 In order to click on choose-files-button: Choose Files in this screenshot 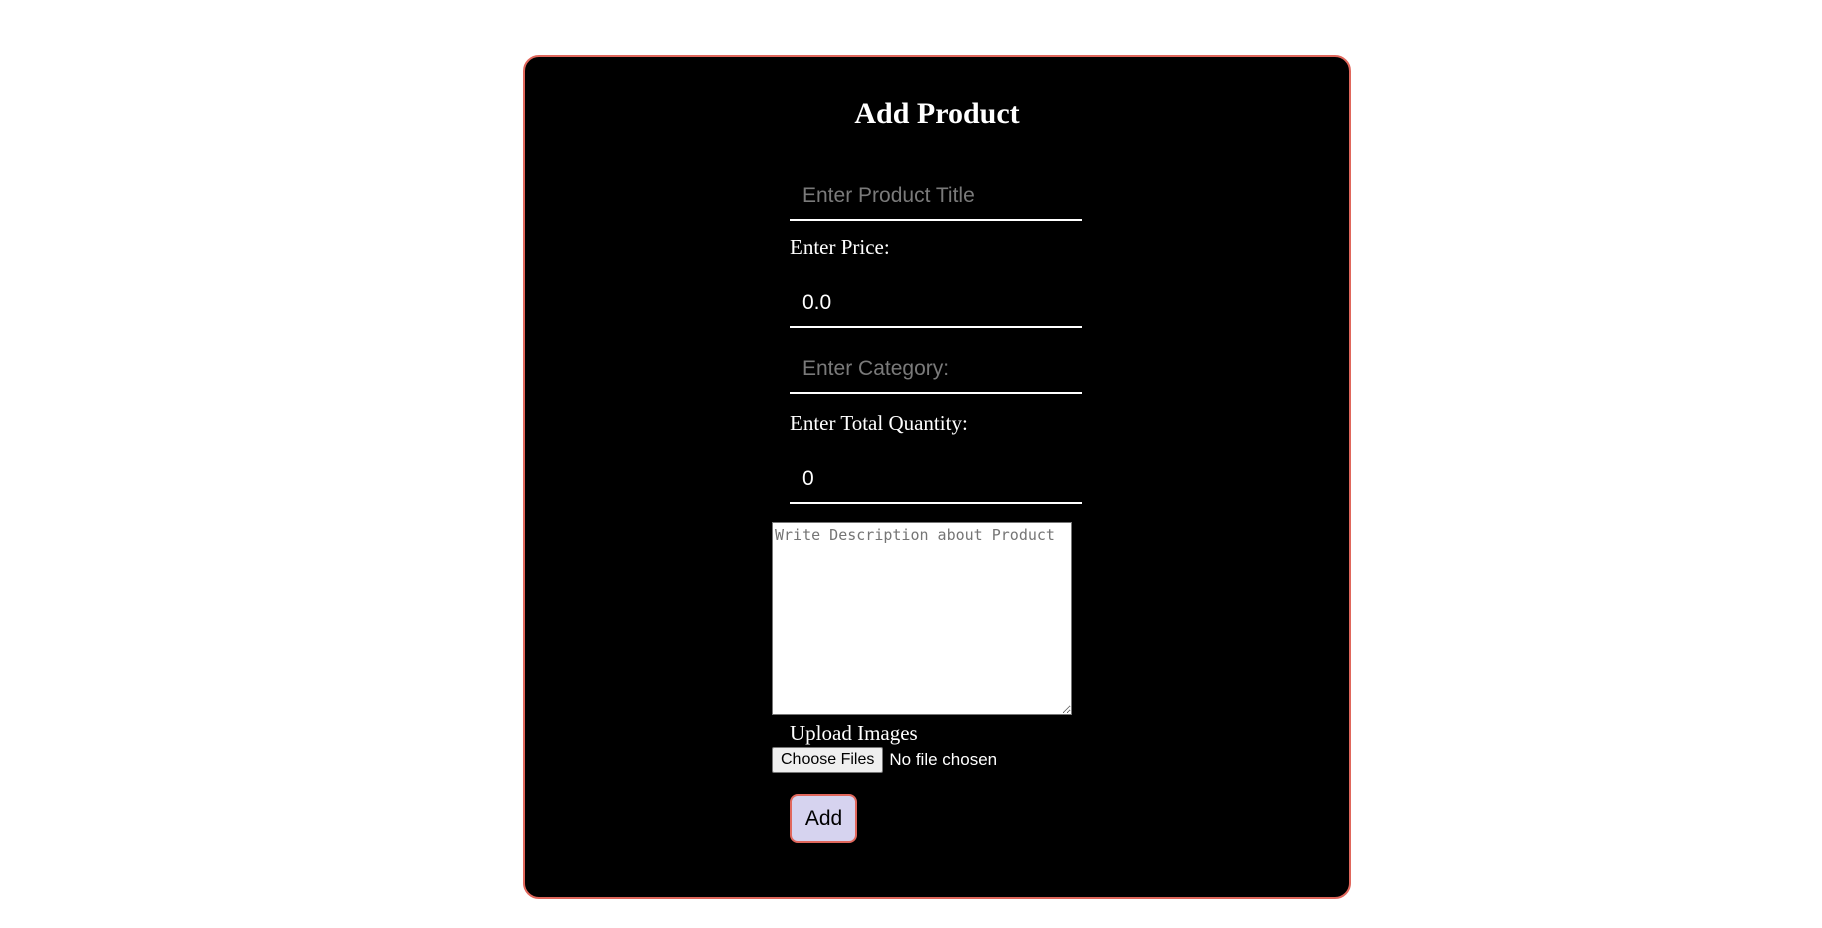, I will do `click(828, 760)`.